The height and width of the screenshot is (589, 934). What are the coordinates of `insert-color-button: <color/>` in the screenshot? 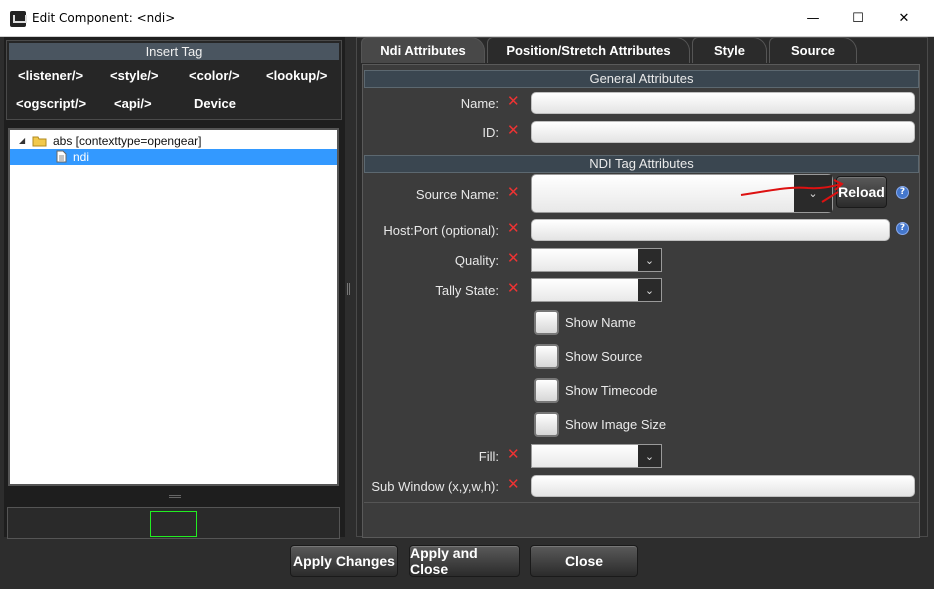 It's located at (214, 75).